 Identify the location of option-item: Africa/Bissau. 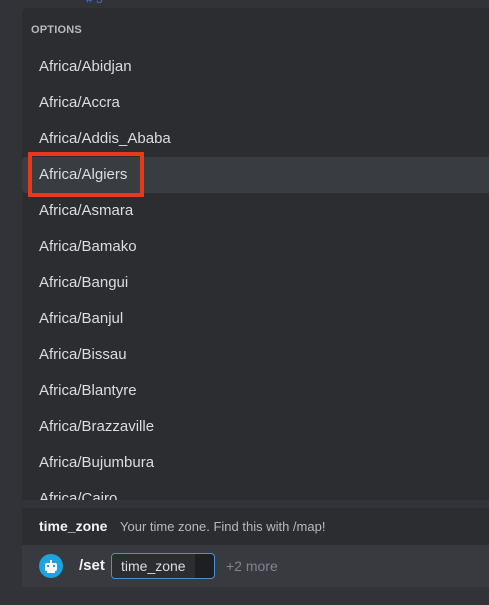
(255, 355).